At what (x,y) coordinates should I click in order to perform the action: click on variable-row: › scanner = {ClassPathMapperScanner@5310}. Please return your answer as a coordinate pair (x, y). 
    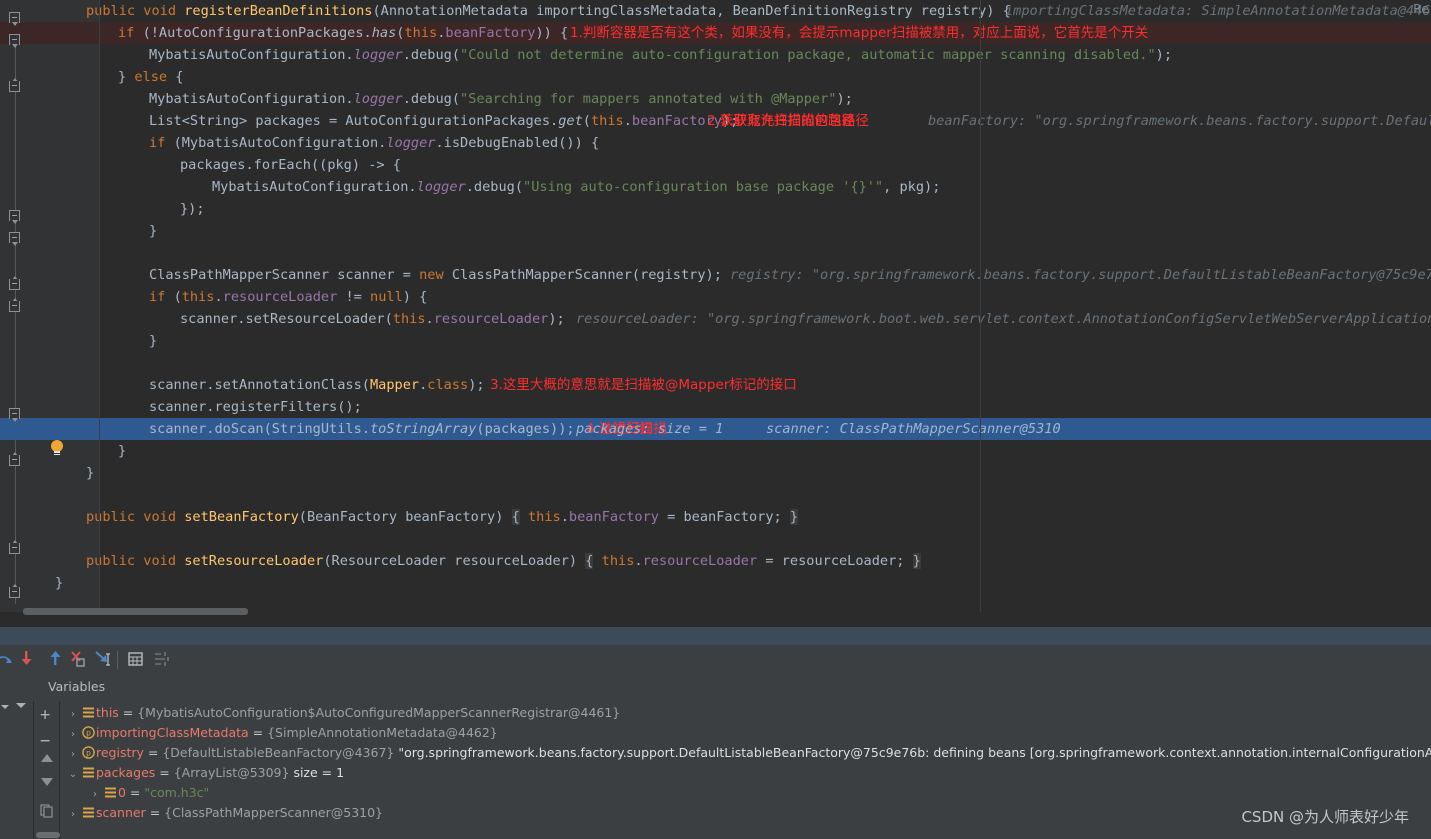
    Looking at the image, I should click on (224, 813).